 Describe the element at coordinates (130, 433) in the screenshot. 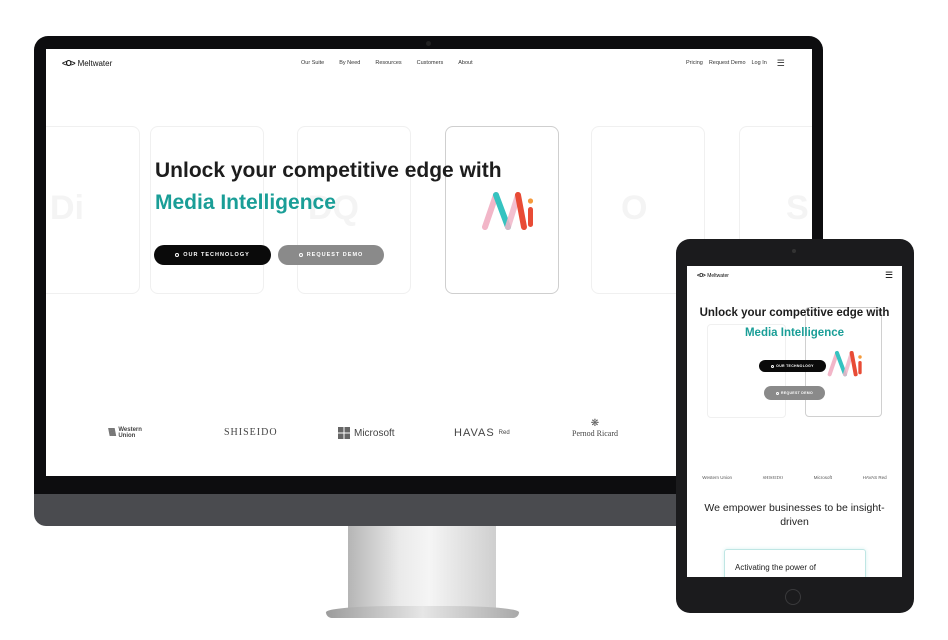

I see `western-union-text: Western Union` at that location.